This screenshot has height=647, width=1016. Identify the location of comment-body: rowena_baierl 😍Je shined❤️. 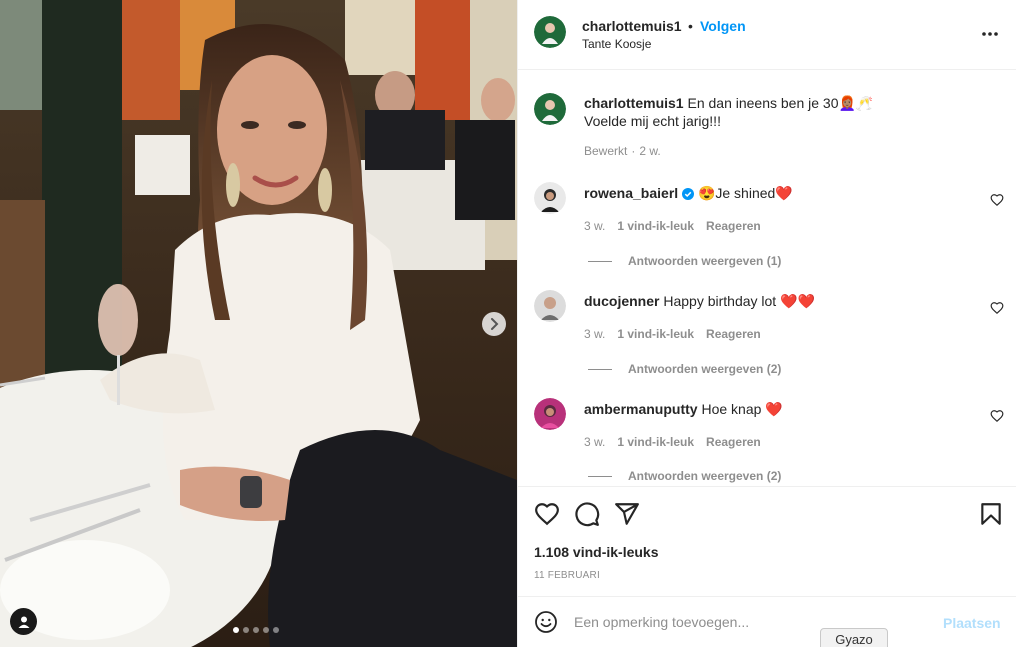
(688, 193).